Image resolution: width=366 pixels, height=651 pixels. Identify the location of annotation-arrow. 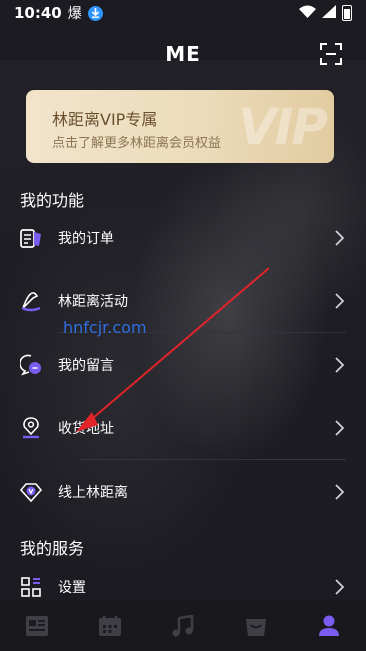
(173, 349).